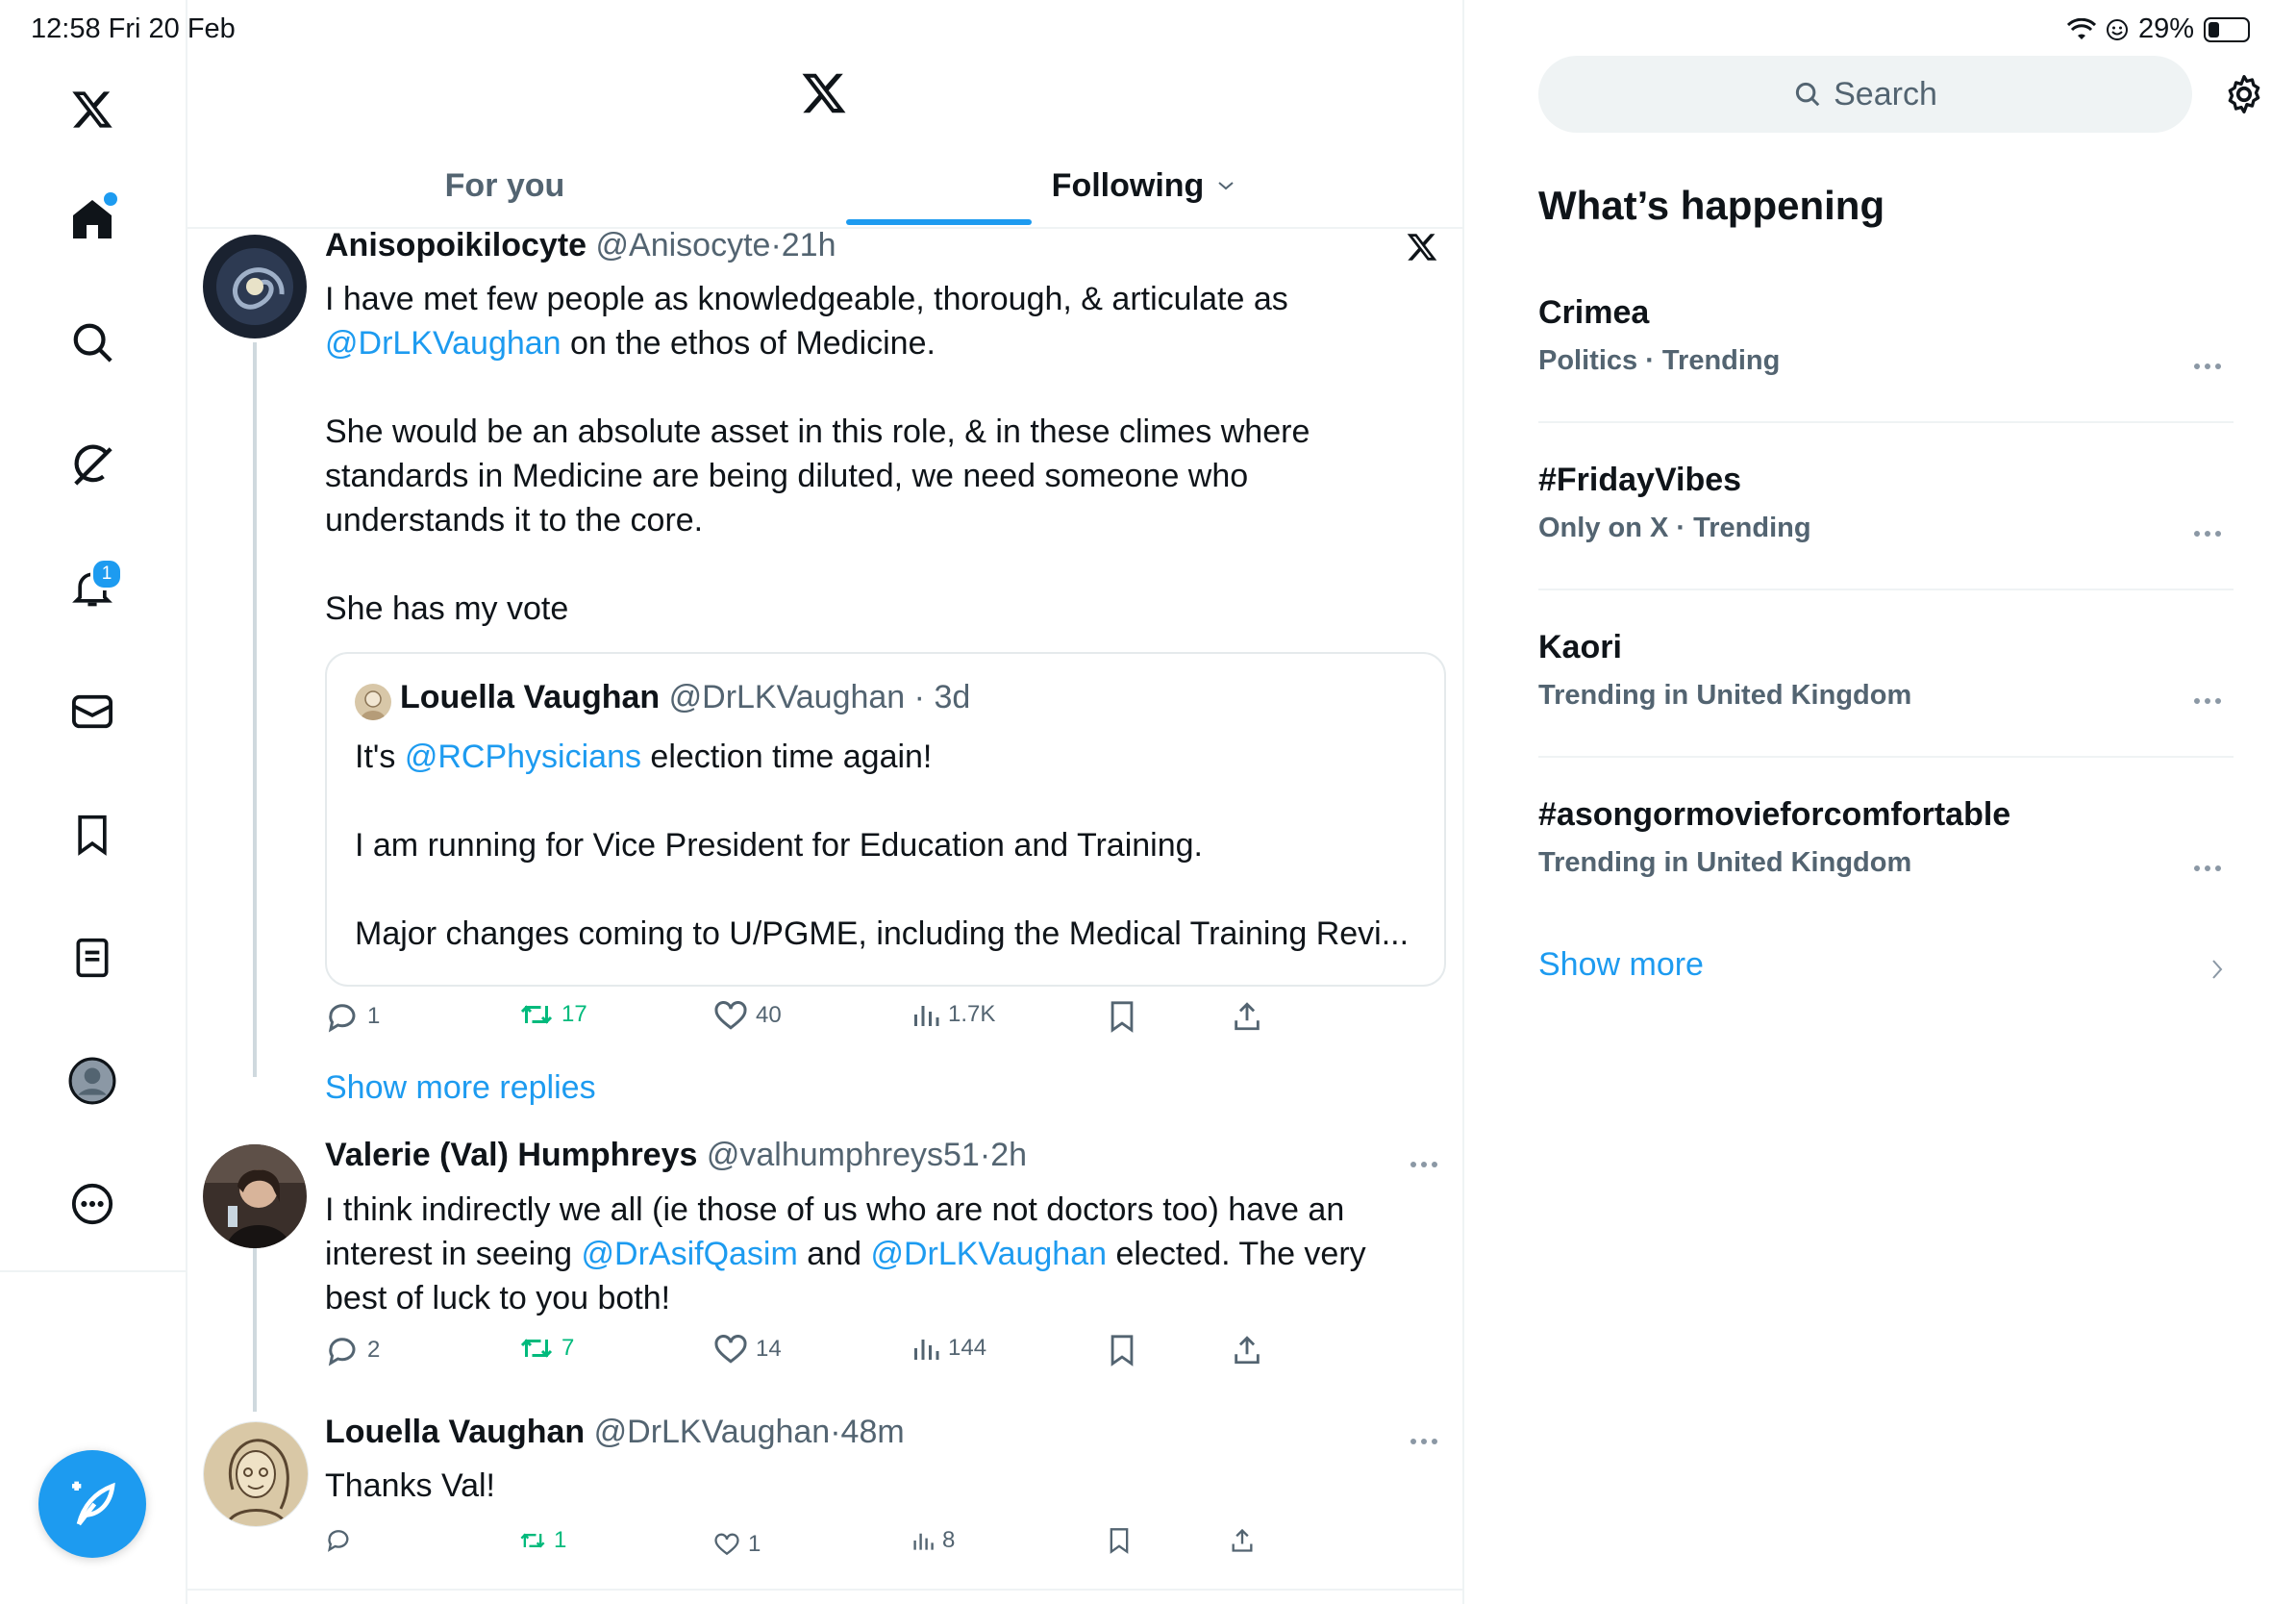  Describe the element at coordinates (730, 1349) in the screenshot. I see `heart-icon` at that location.